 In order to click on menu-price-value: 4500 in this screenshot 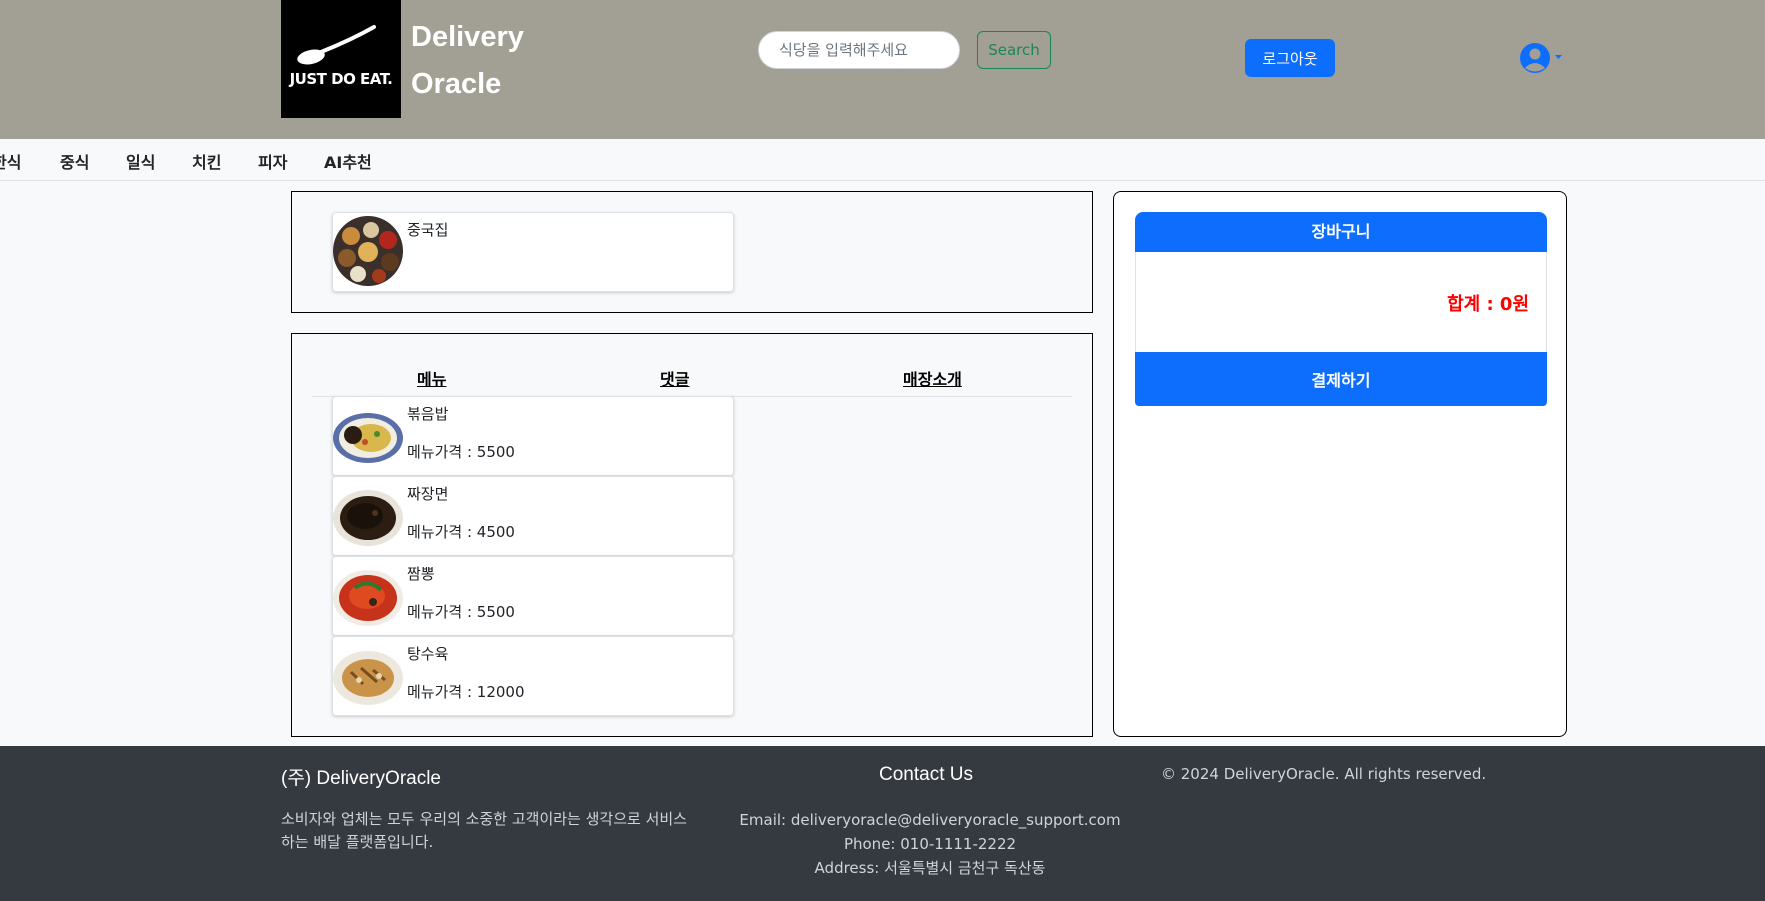, I will do `click(495, 532)`.